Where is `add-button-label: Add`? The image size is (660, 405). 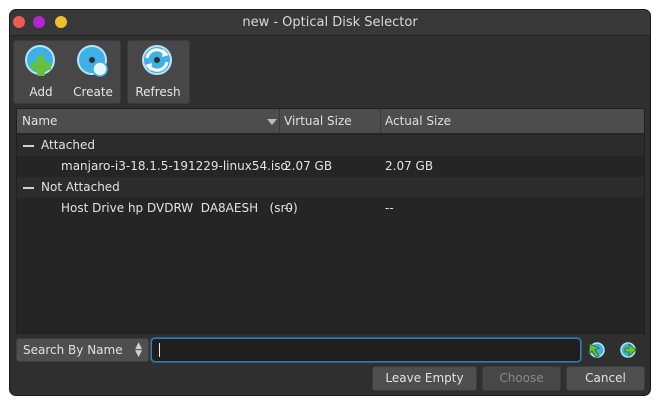 add-button-label: Add is located at coordinates (41, 92).